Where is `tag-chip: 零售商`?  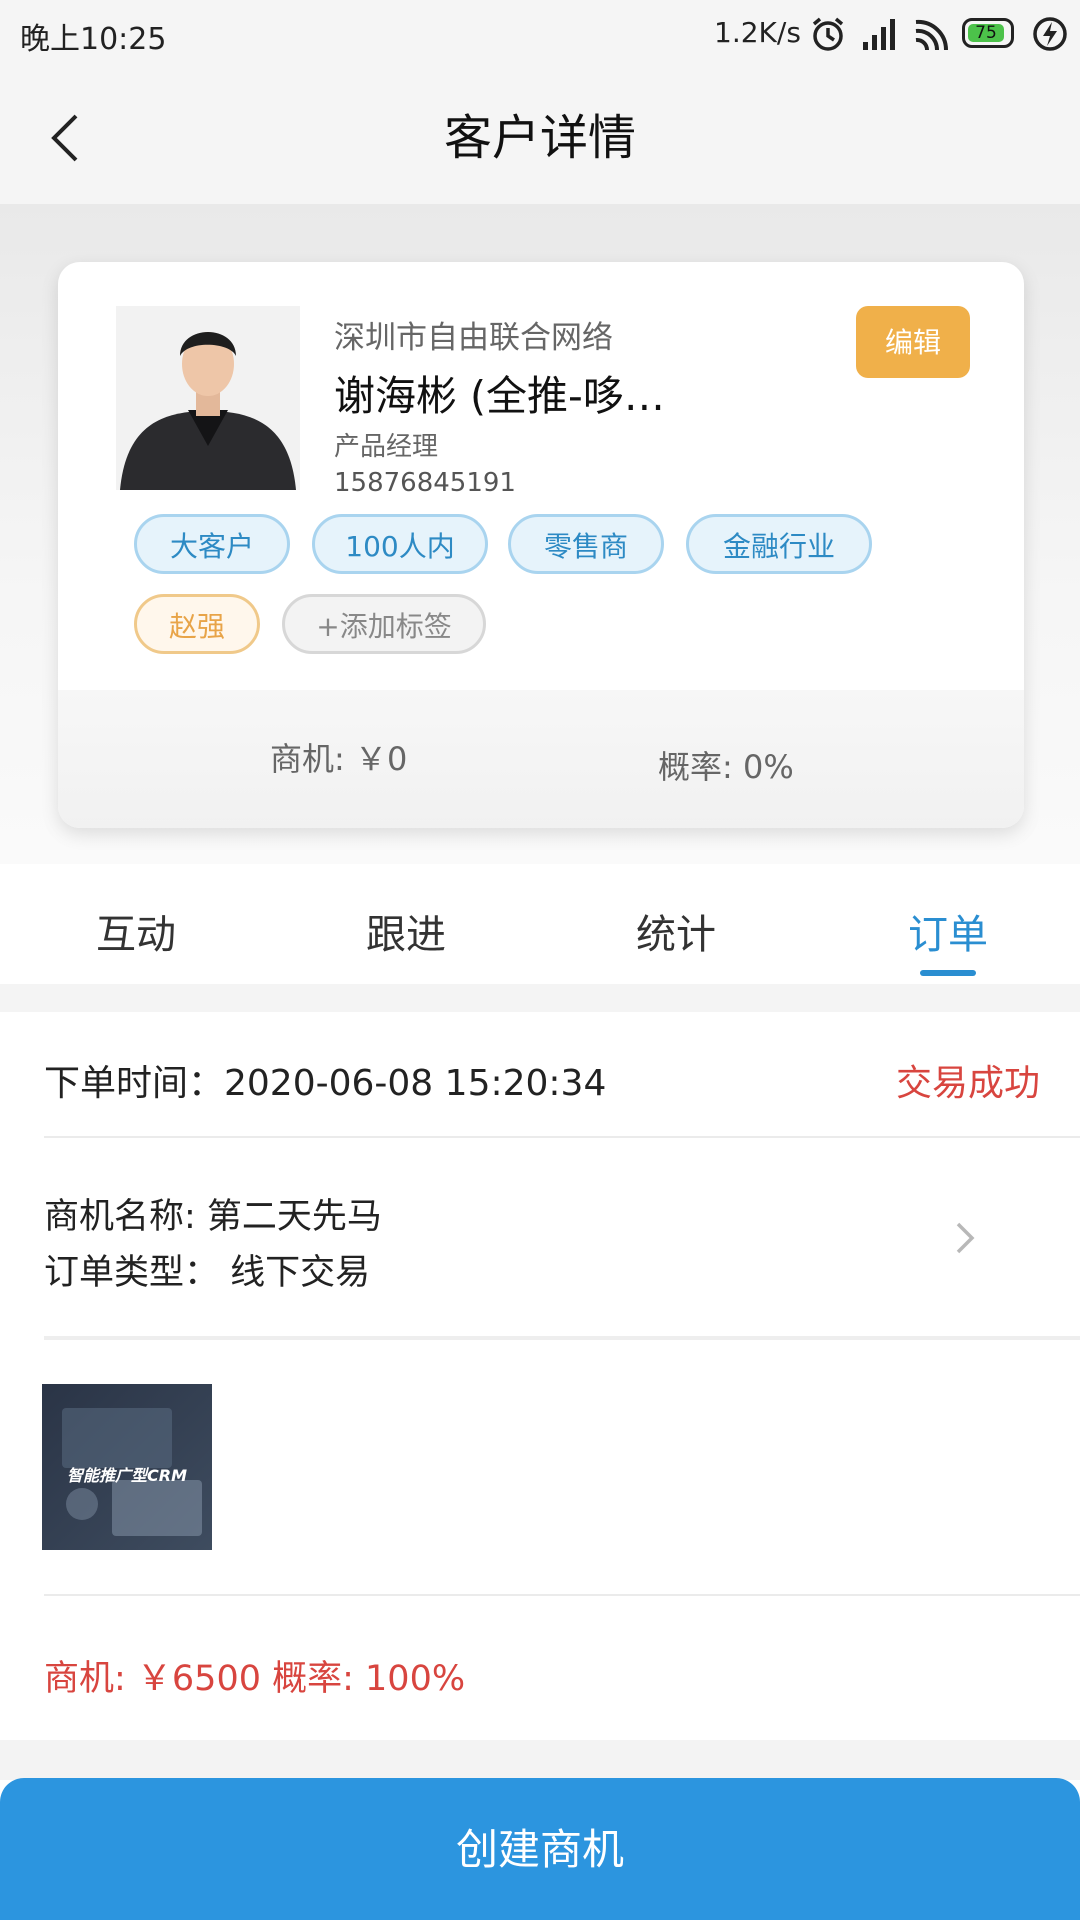 tag-chip: 零售商 is located at coordinates (586, 544).